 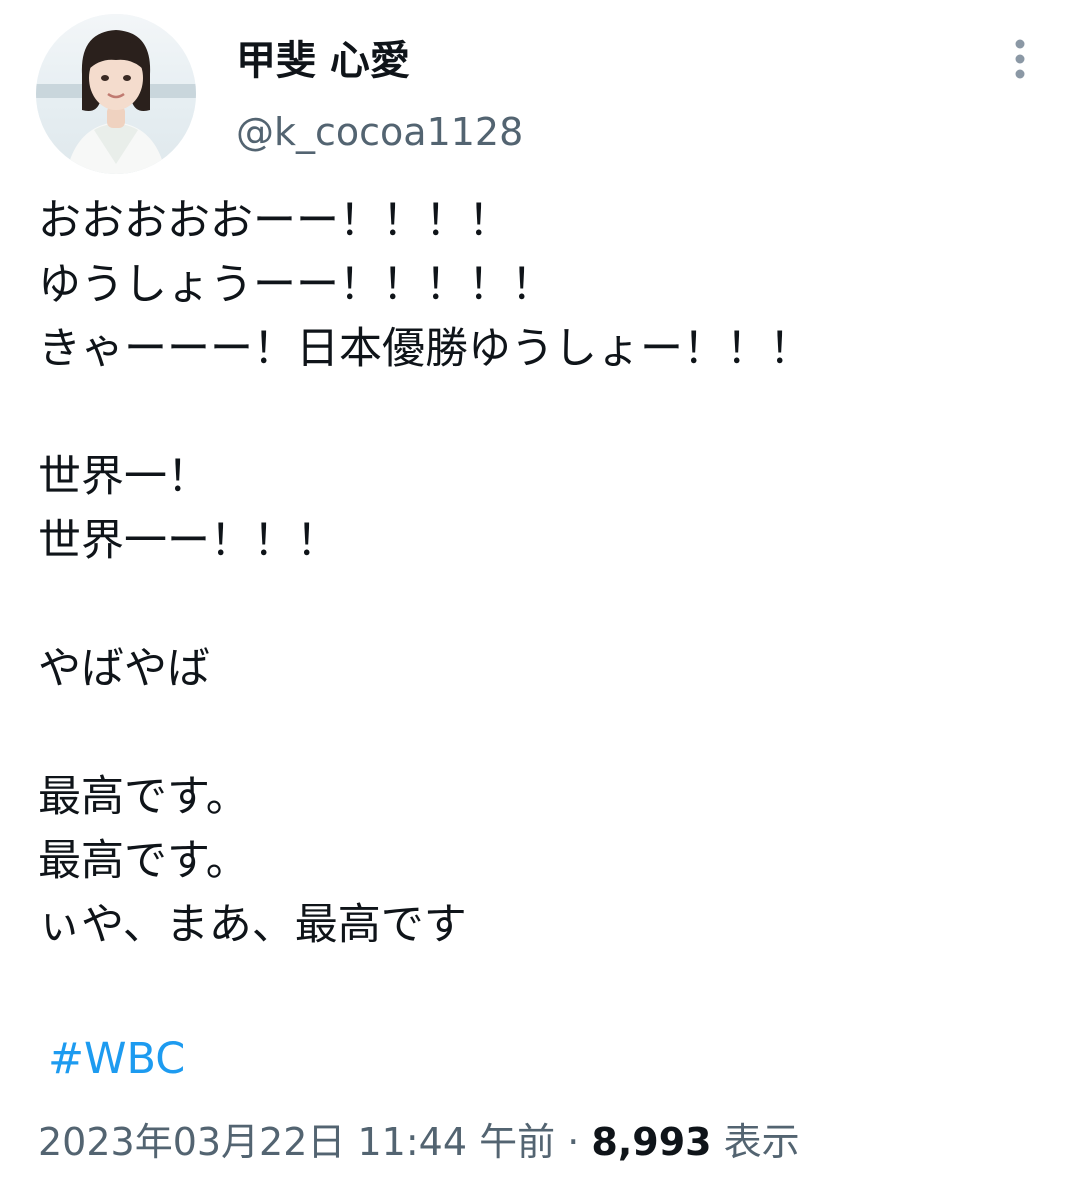 I want to click on tweet-line: ゆうしょうーー！！！！！, so click(x=296, y=285).